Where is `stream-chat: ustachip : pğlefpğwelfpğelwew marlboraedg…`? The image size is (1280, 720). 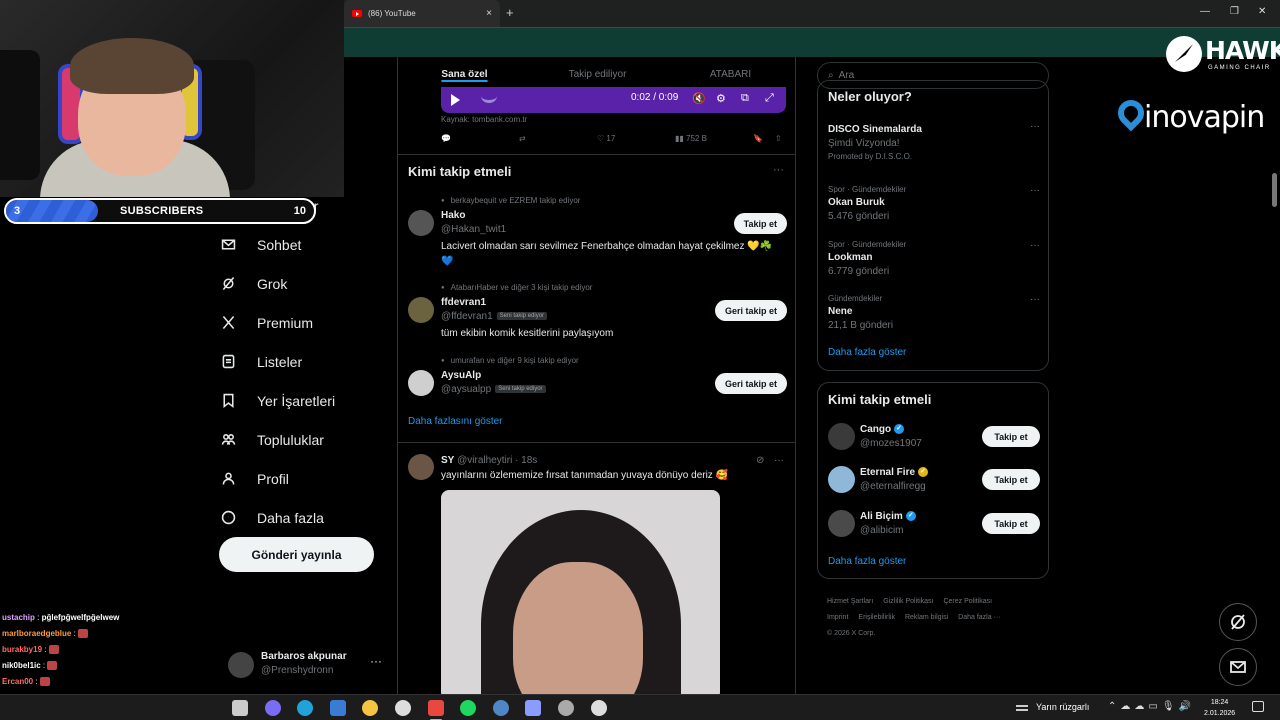 stream-chat: ustachip : pğlefpğwelfpğelwew marlboraedg… is located at coordinates (107, 658).